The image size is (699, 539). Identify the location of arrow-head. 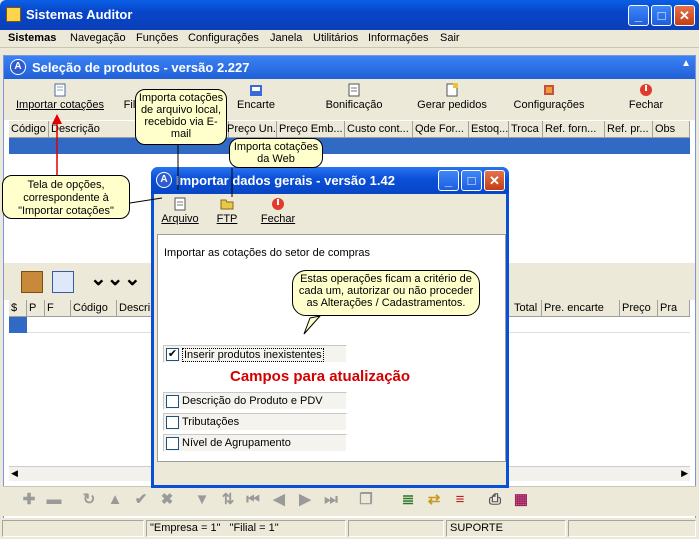
(57, 119).